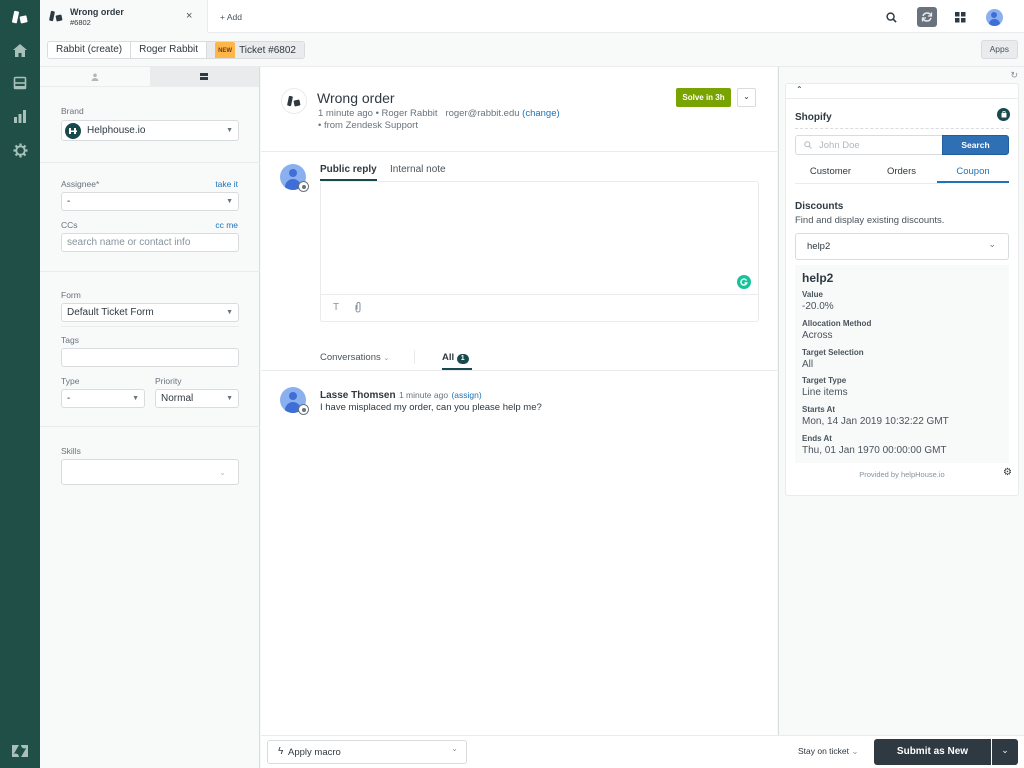 The image size is (1024, 768). What do you see at coordinates (902, 128) in the screenshot?
I see `title-divider` at bounding box center [902, 128].